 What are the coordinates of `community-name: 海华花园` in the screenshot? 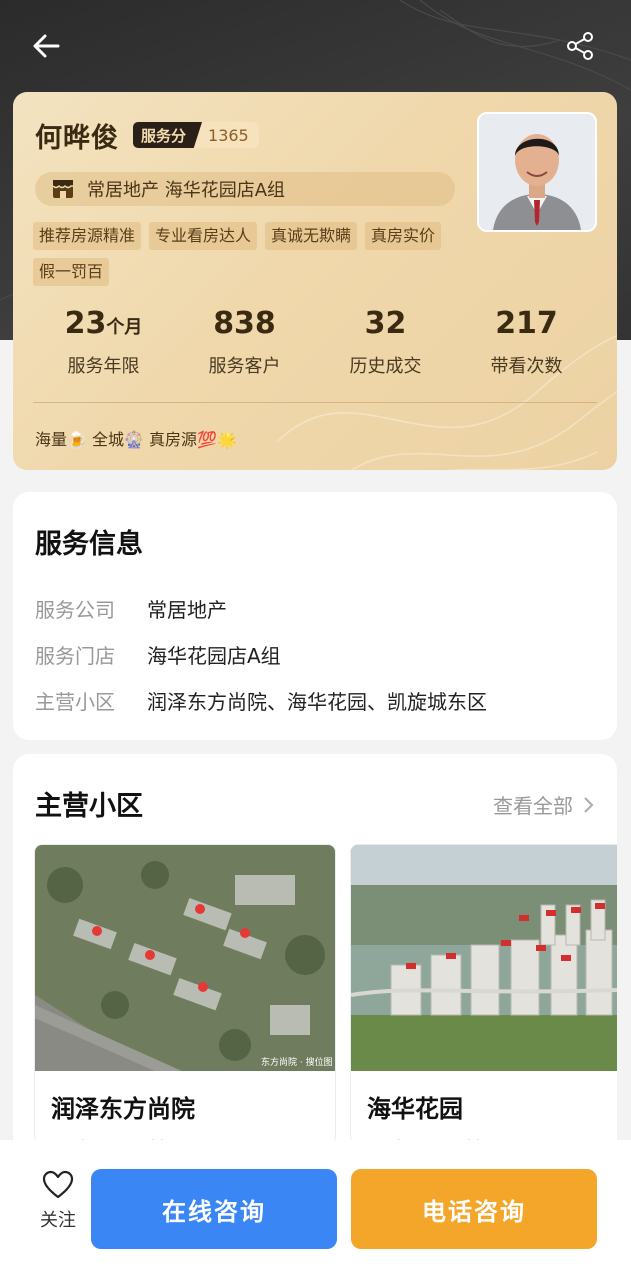 It's located at (415, 1109).